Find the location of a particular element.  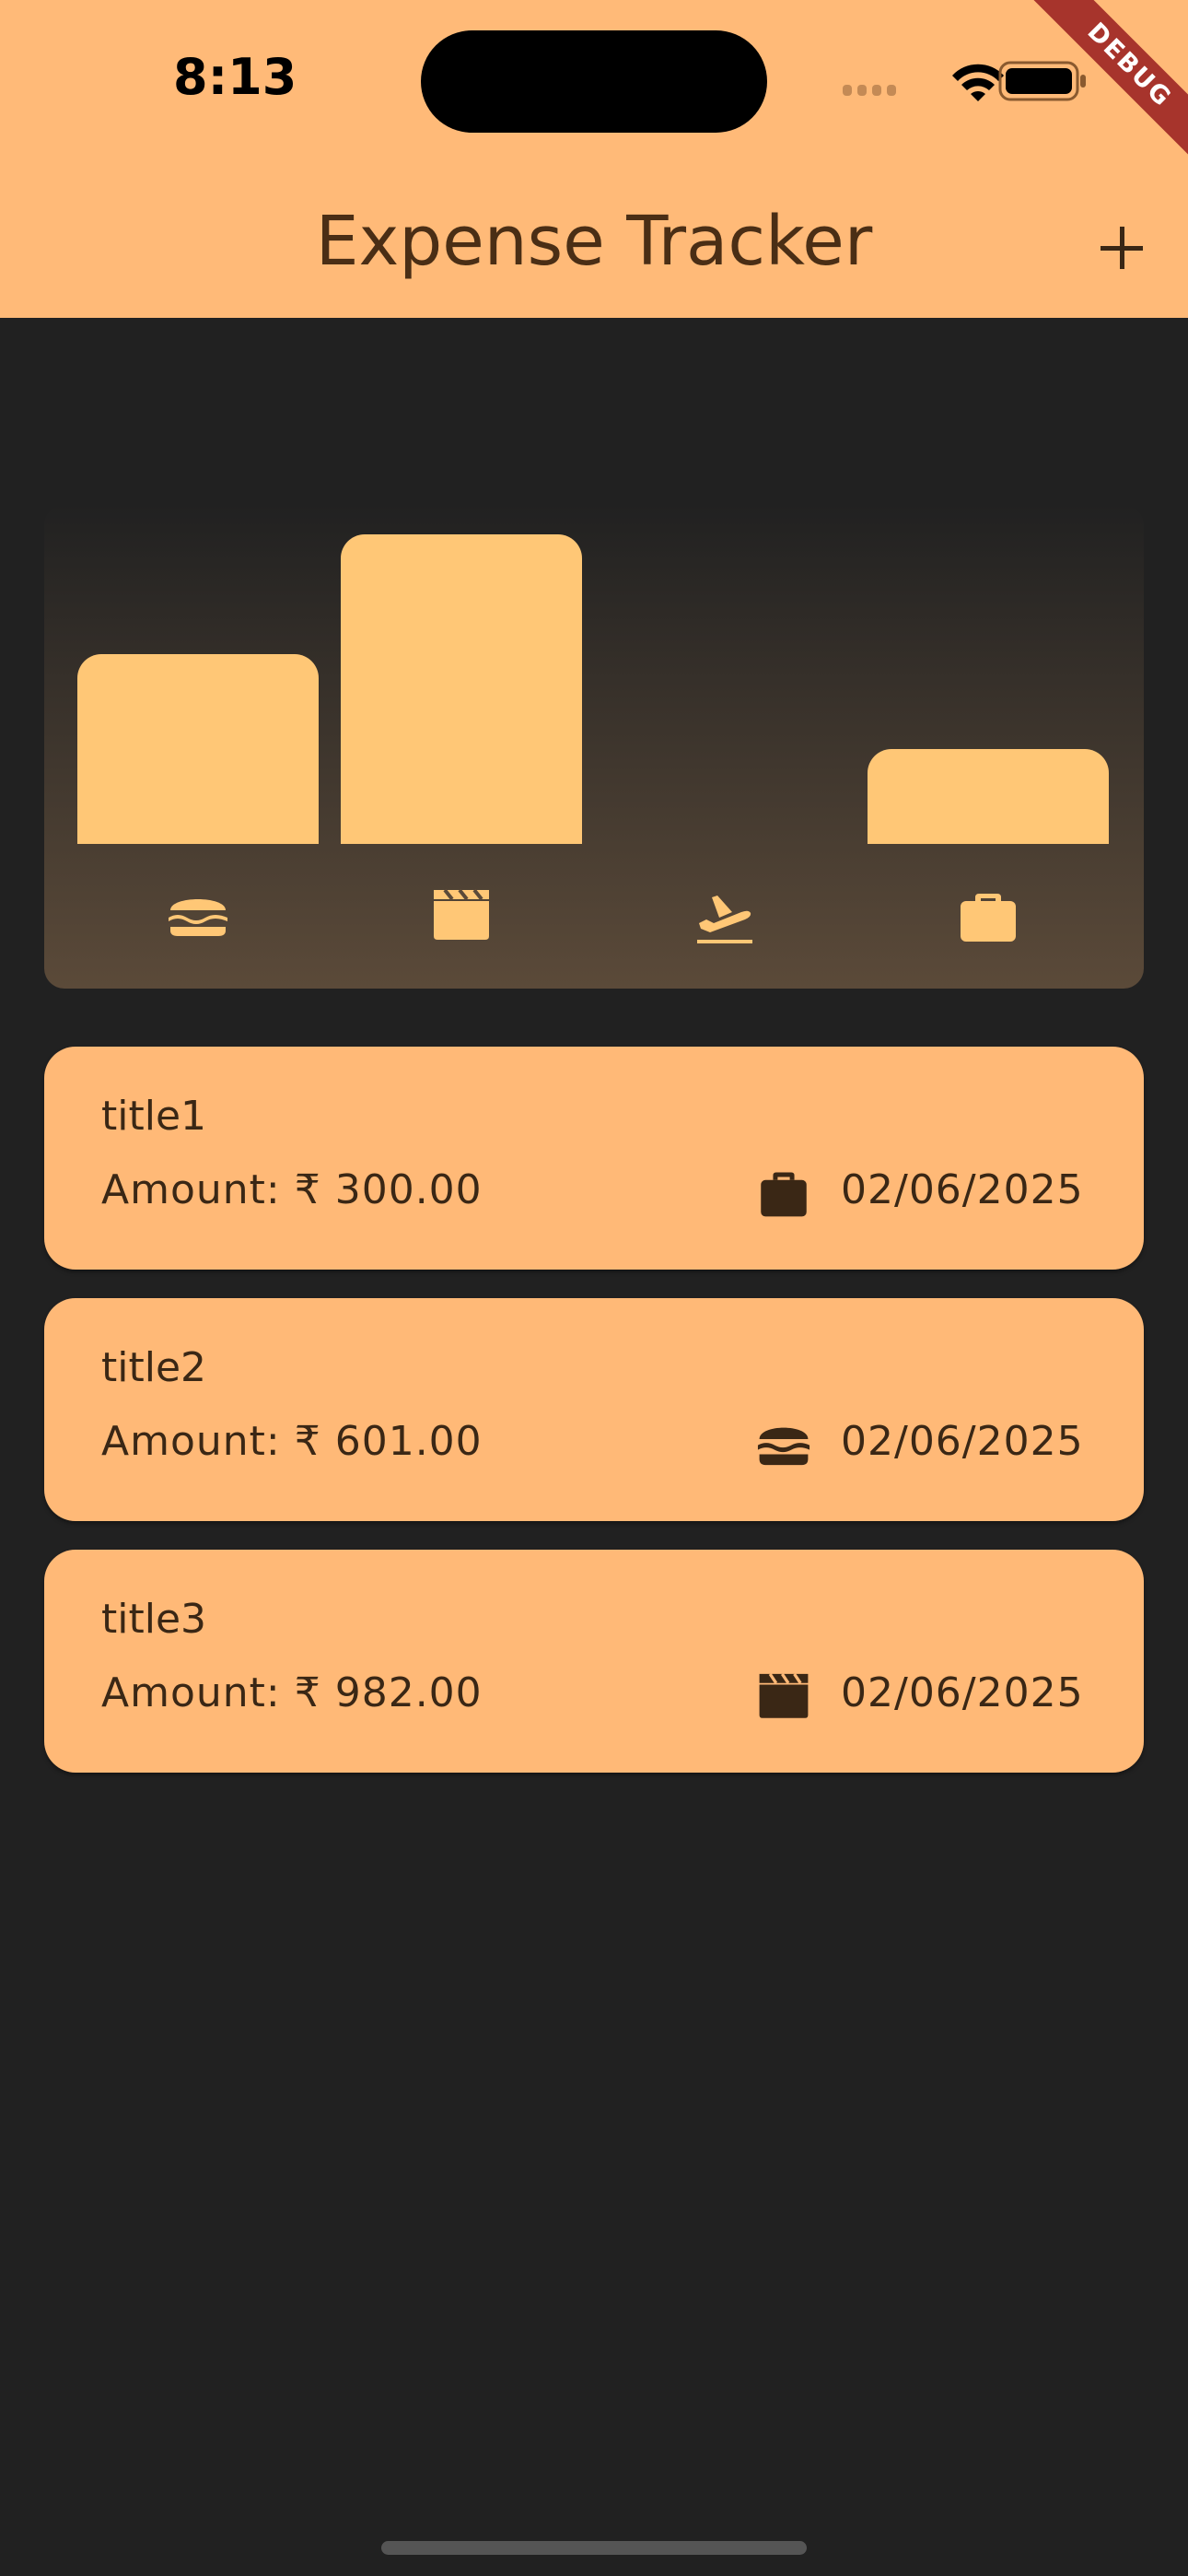

amount-value: ₹ 300.00 is located at coordinates (388, 1189).